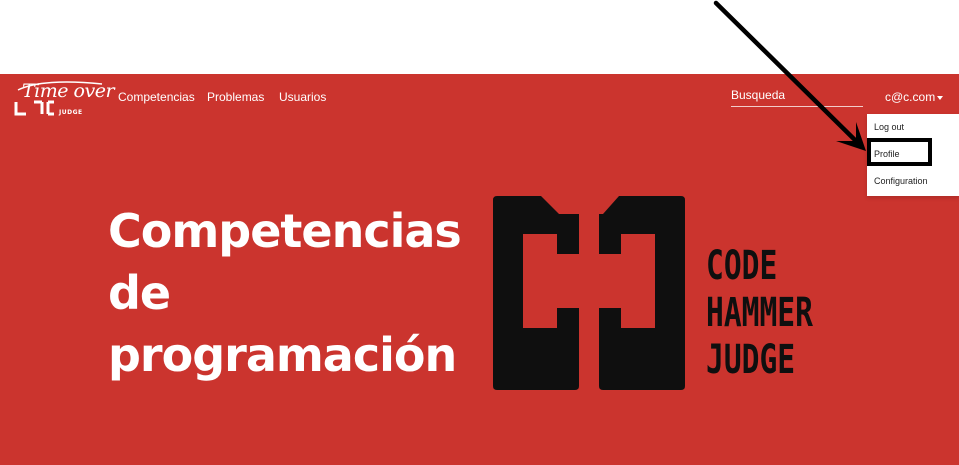 The height and width of the screenshot is (465, 959). I want to click on hero-title-line: de, so click(139, 293).